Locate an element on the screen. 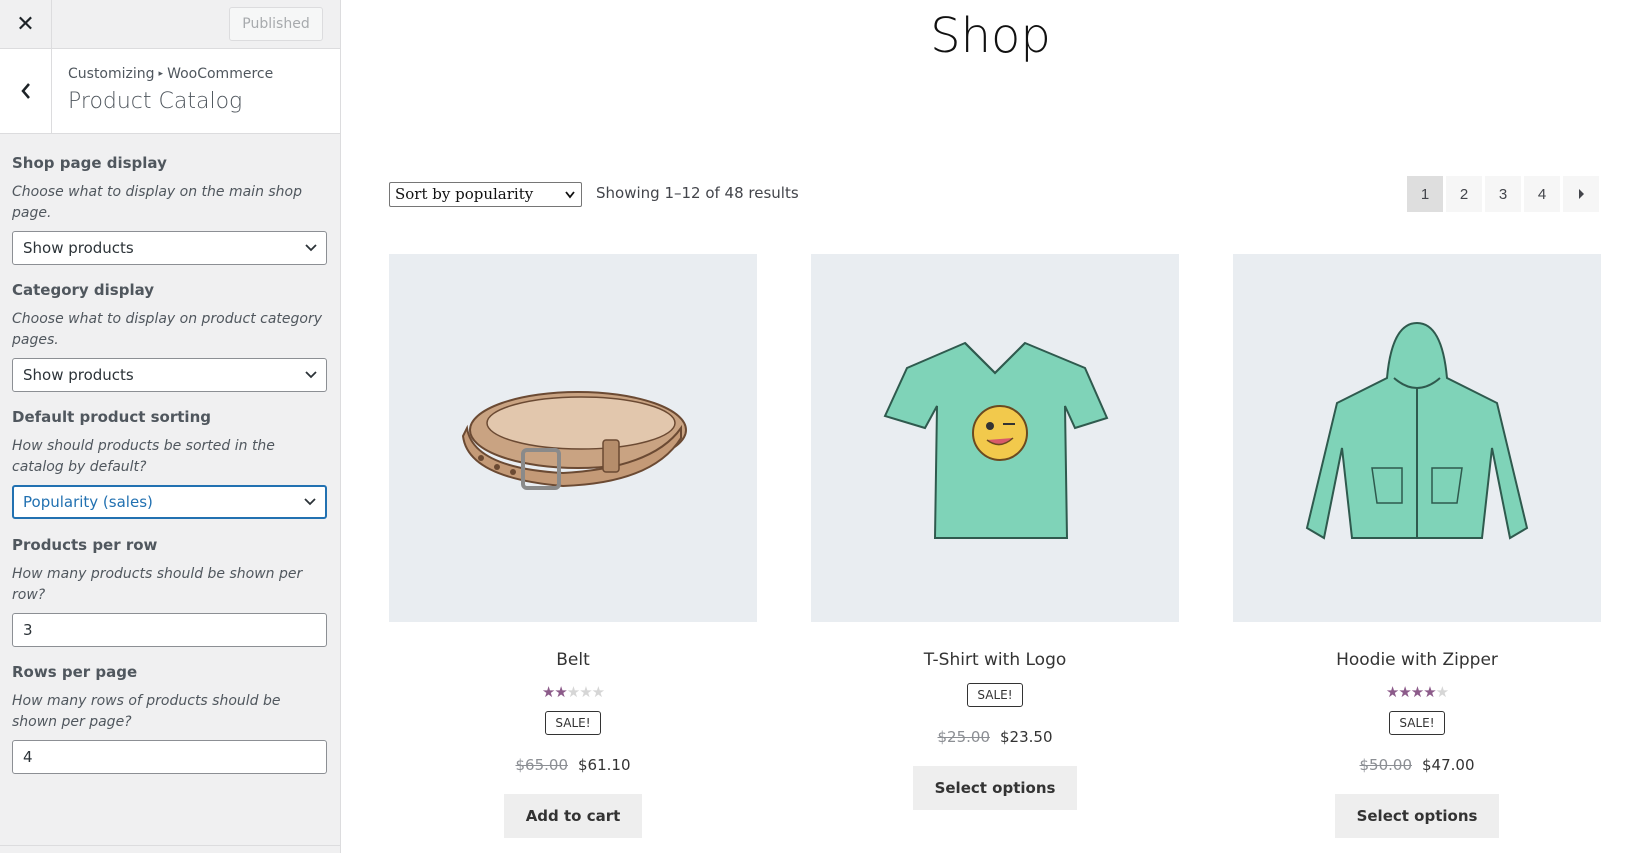 The height and width of the screenshot is (853, 1640). old-price: $50.00 is located at coordinates (1386, 765).